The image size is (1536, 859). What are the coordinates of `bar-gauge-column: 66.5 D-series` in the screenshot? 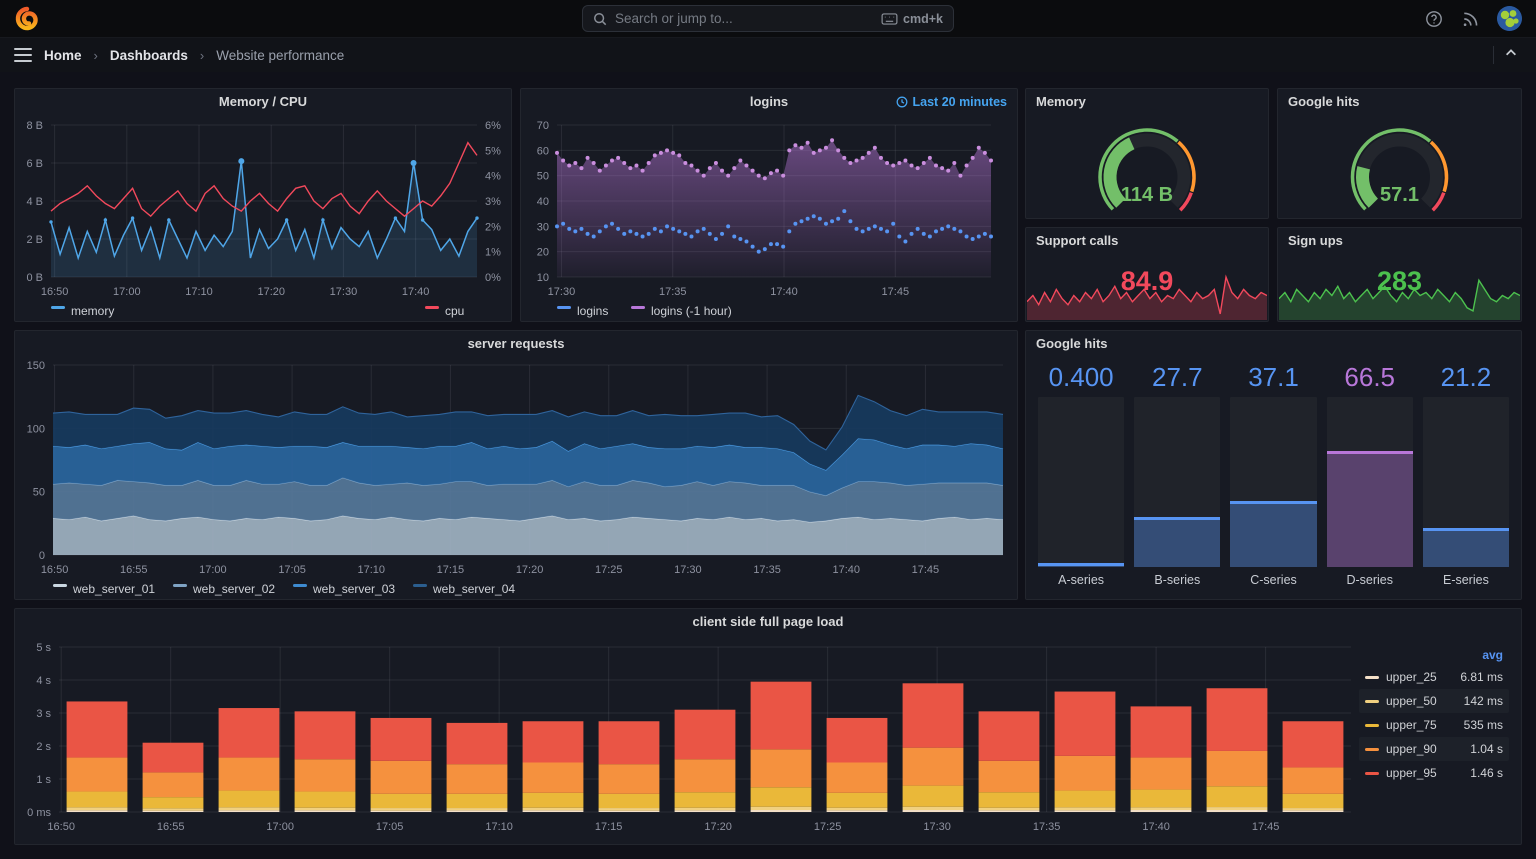 It's located at (1369, 474).